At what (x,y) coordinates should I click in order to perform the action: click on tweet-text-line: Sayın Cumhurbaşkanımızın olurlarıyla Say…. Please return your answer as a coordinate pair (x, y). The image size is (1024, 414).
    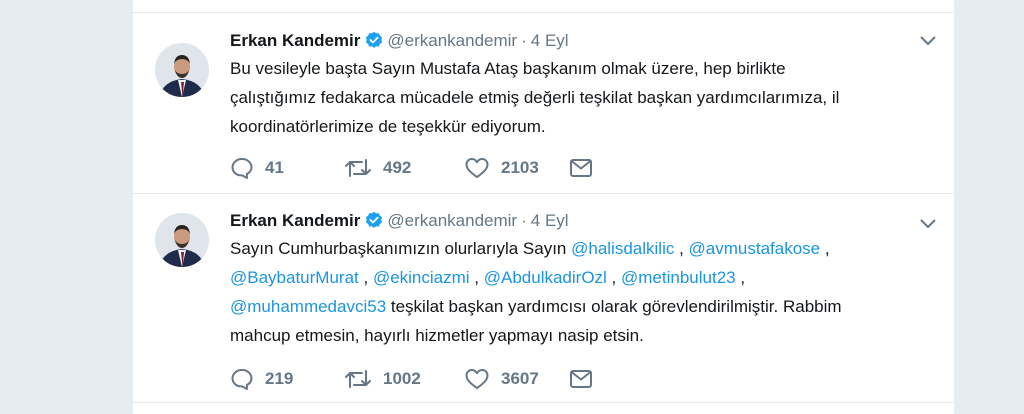
    Looking at the image, I should click on (575, 248).